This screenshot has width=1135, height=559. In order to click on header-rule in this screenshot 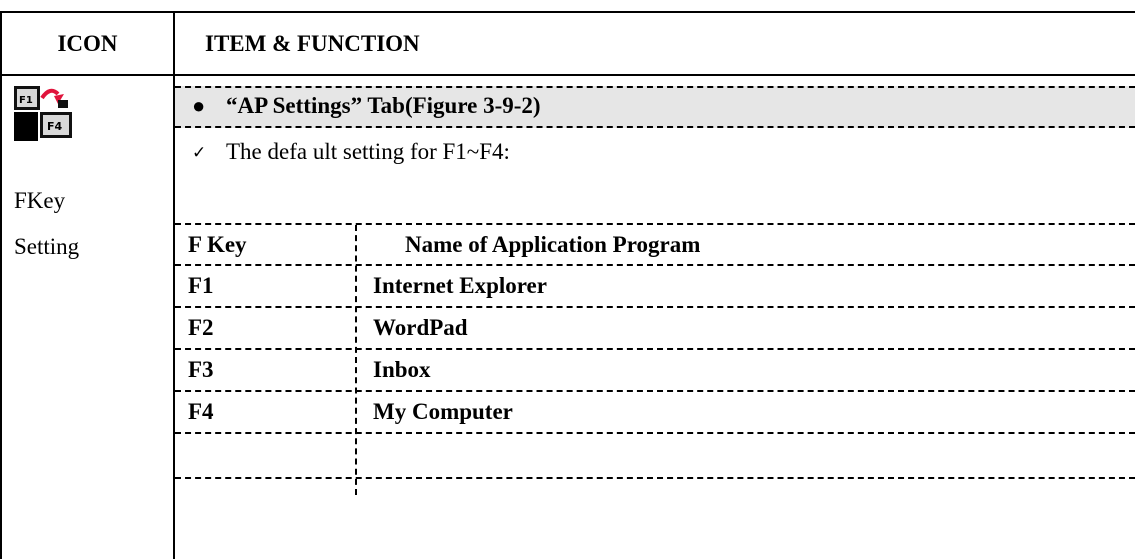, I will do `click(567, 75)`.